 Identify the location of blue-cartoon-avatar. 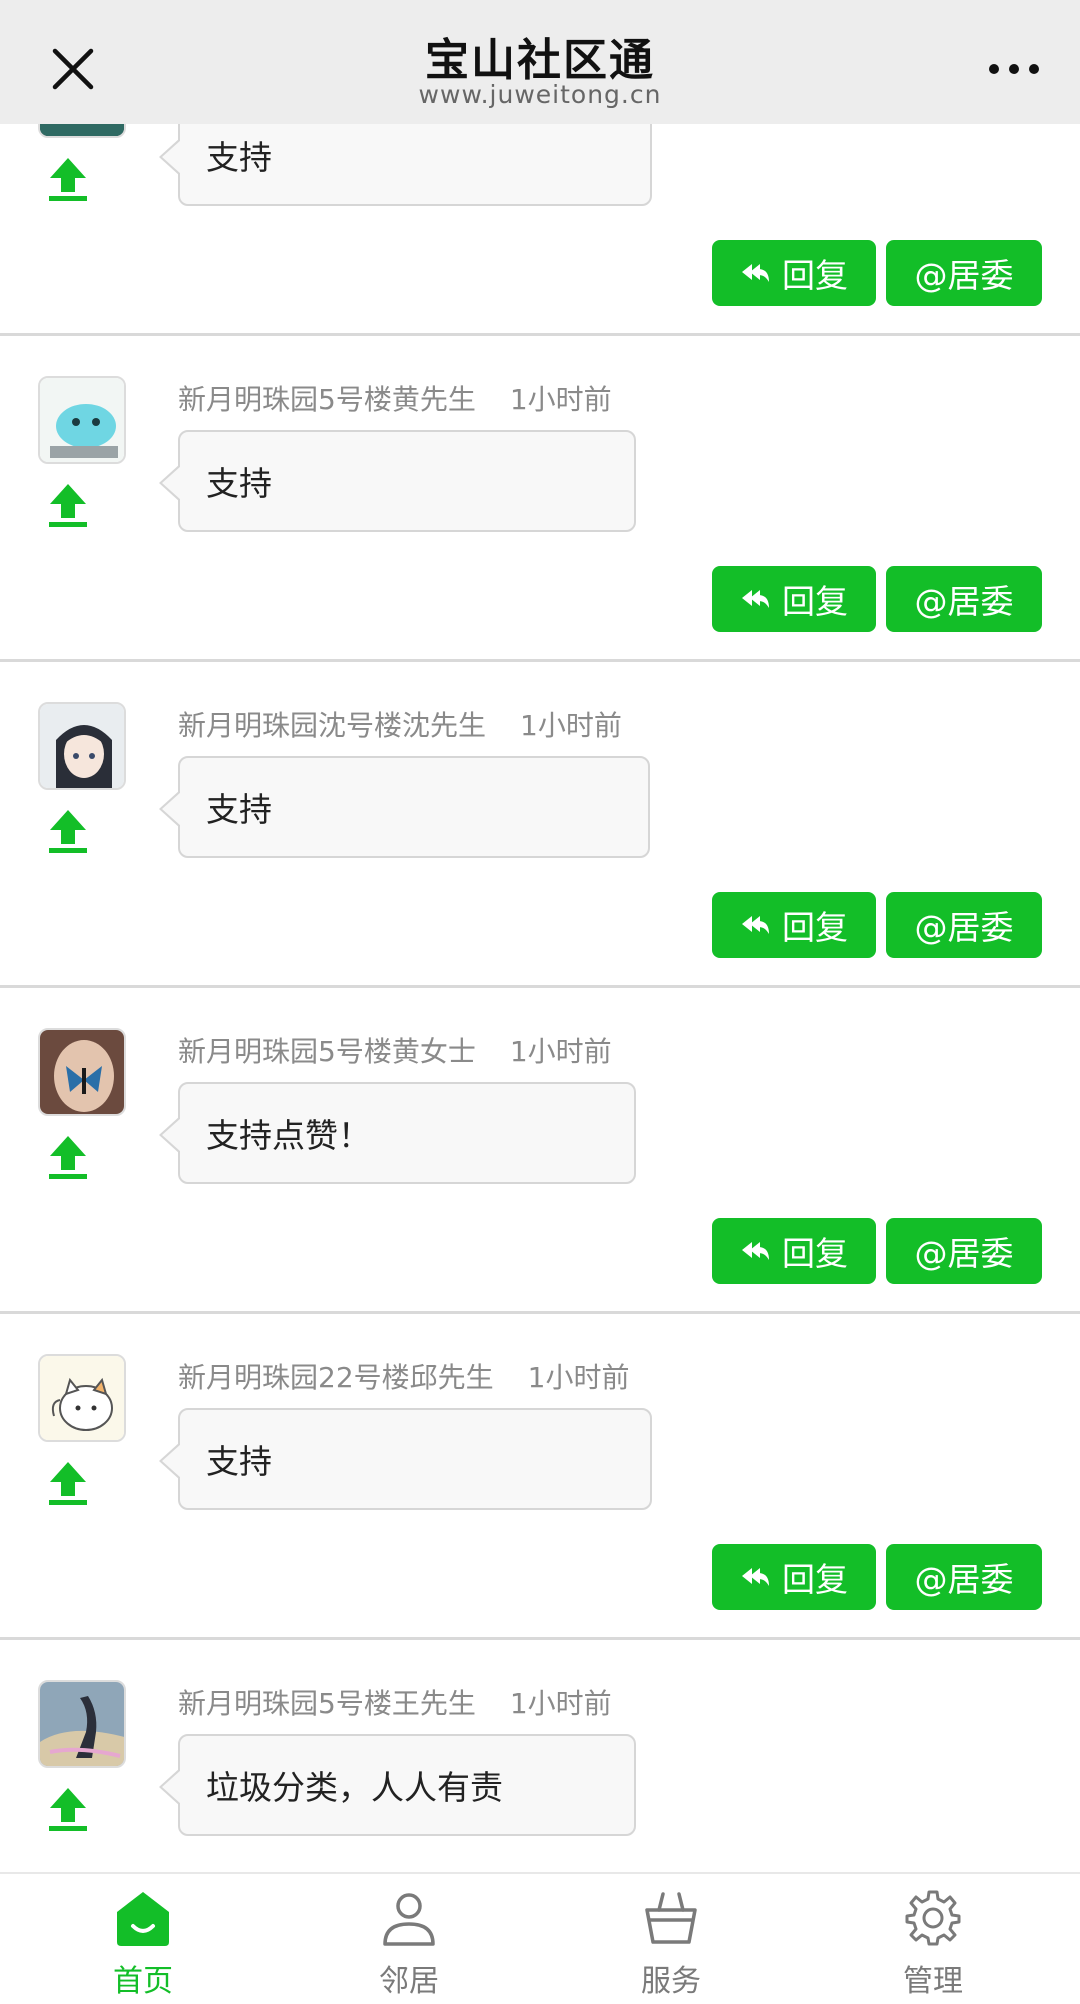
(82, 420).